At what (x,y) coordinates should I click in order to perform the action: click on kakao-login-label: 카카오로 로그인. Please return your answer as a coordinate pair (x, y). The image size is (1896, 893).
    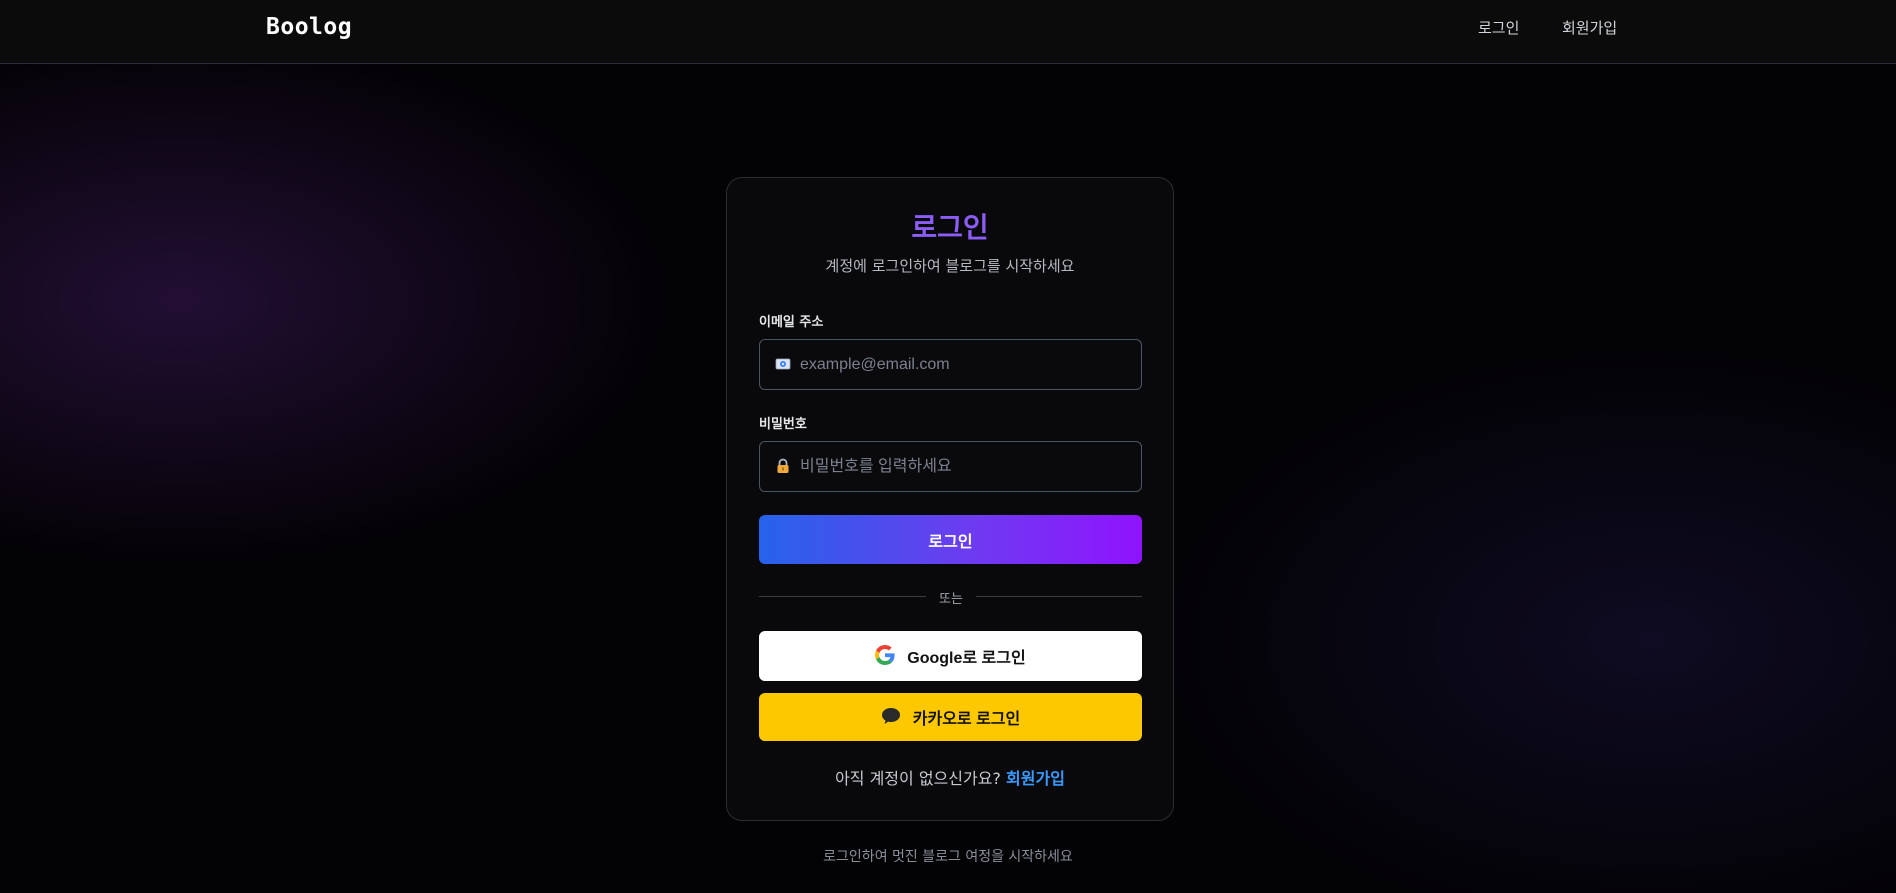
    Looking at the image, I should click on (966, 719).